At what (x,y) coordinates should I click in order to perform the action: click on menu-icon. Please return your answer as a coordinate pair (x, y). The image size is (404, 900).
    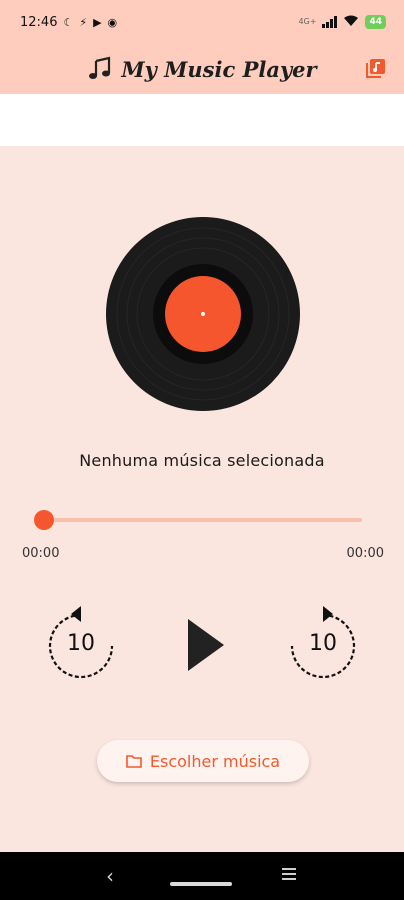
    Looking at the image, I should click on (289, 875).